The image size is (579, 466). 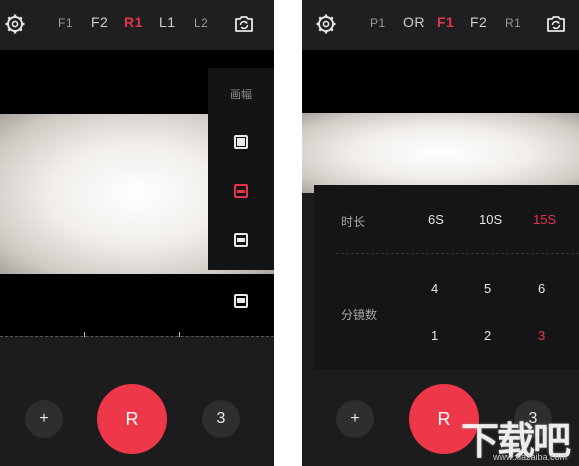 What do you see at coordinates (529, 457) in the screenshot?
I see `watermark-url: www.xiazaiba.com` at bounding box center [529, 457].